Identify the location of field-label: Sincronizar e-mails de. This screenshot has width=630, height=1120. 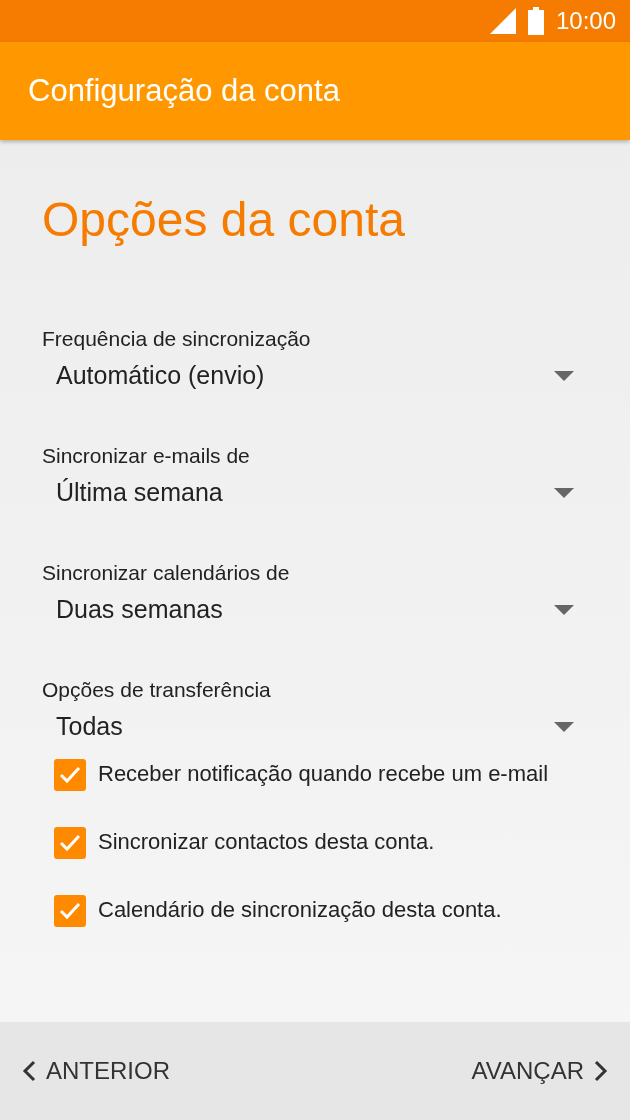
(146, 456).